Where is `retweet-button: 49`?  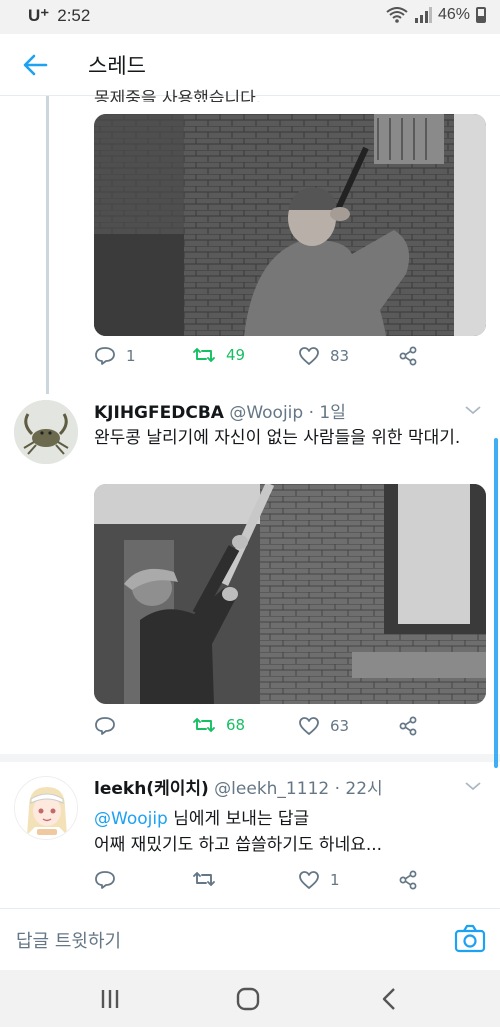
retweet-button: 49 is located at coordinates (218, 355).